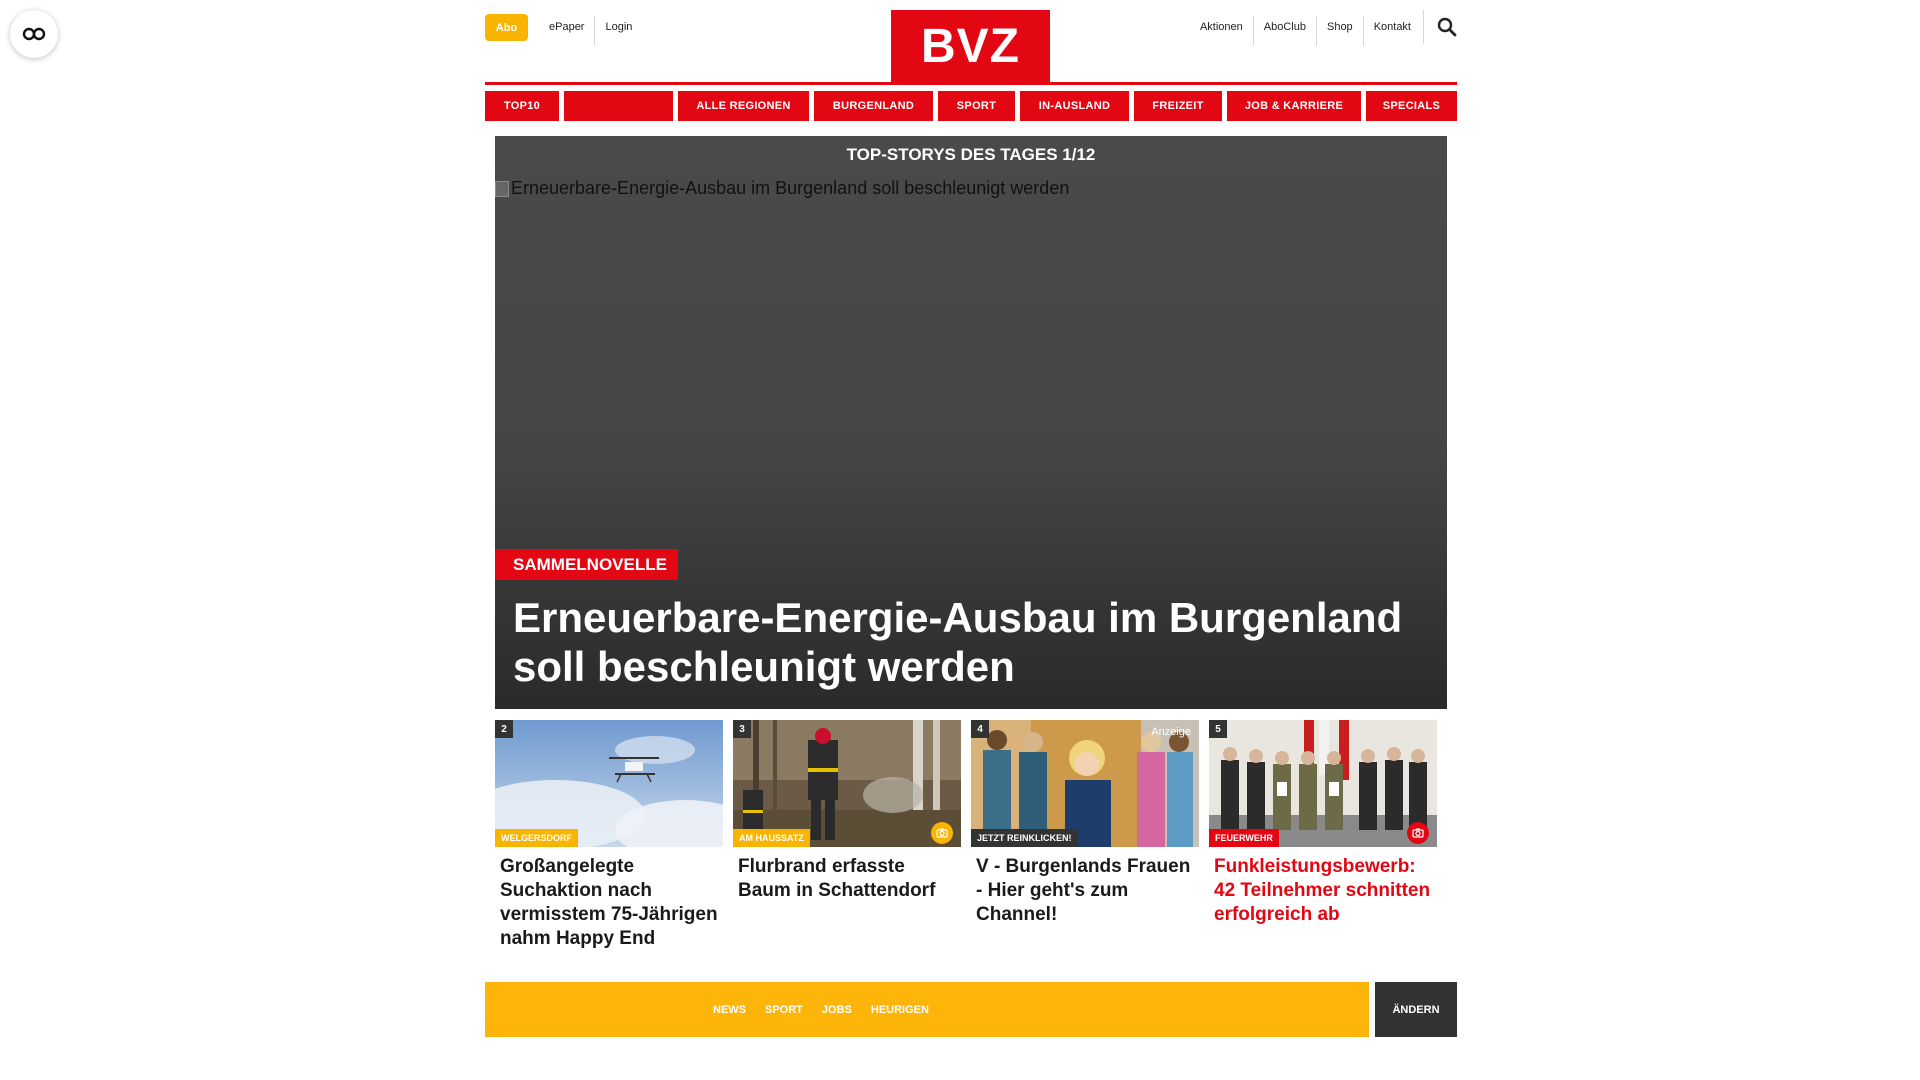  I want to click on aktionen-link: Aktionen, so click(1221, 31).